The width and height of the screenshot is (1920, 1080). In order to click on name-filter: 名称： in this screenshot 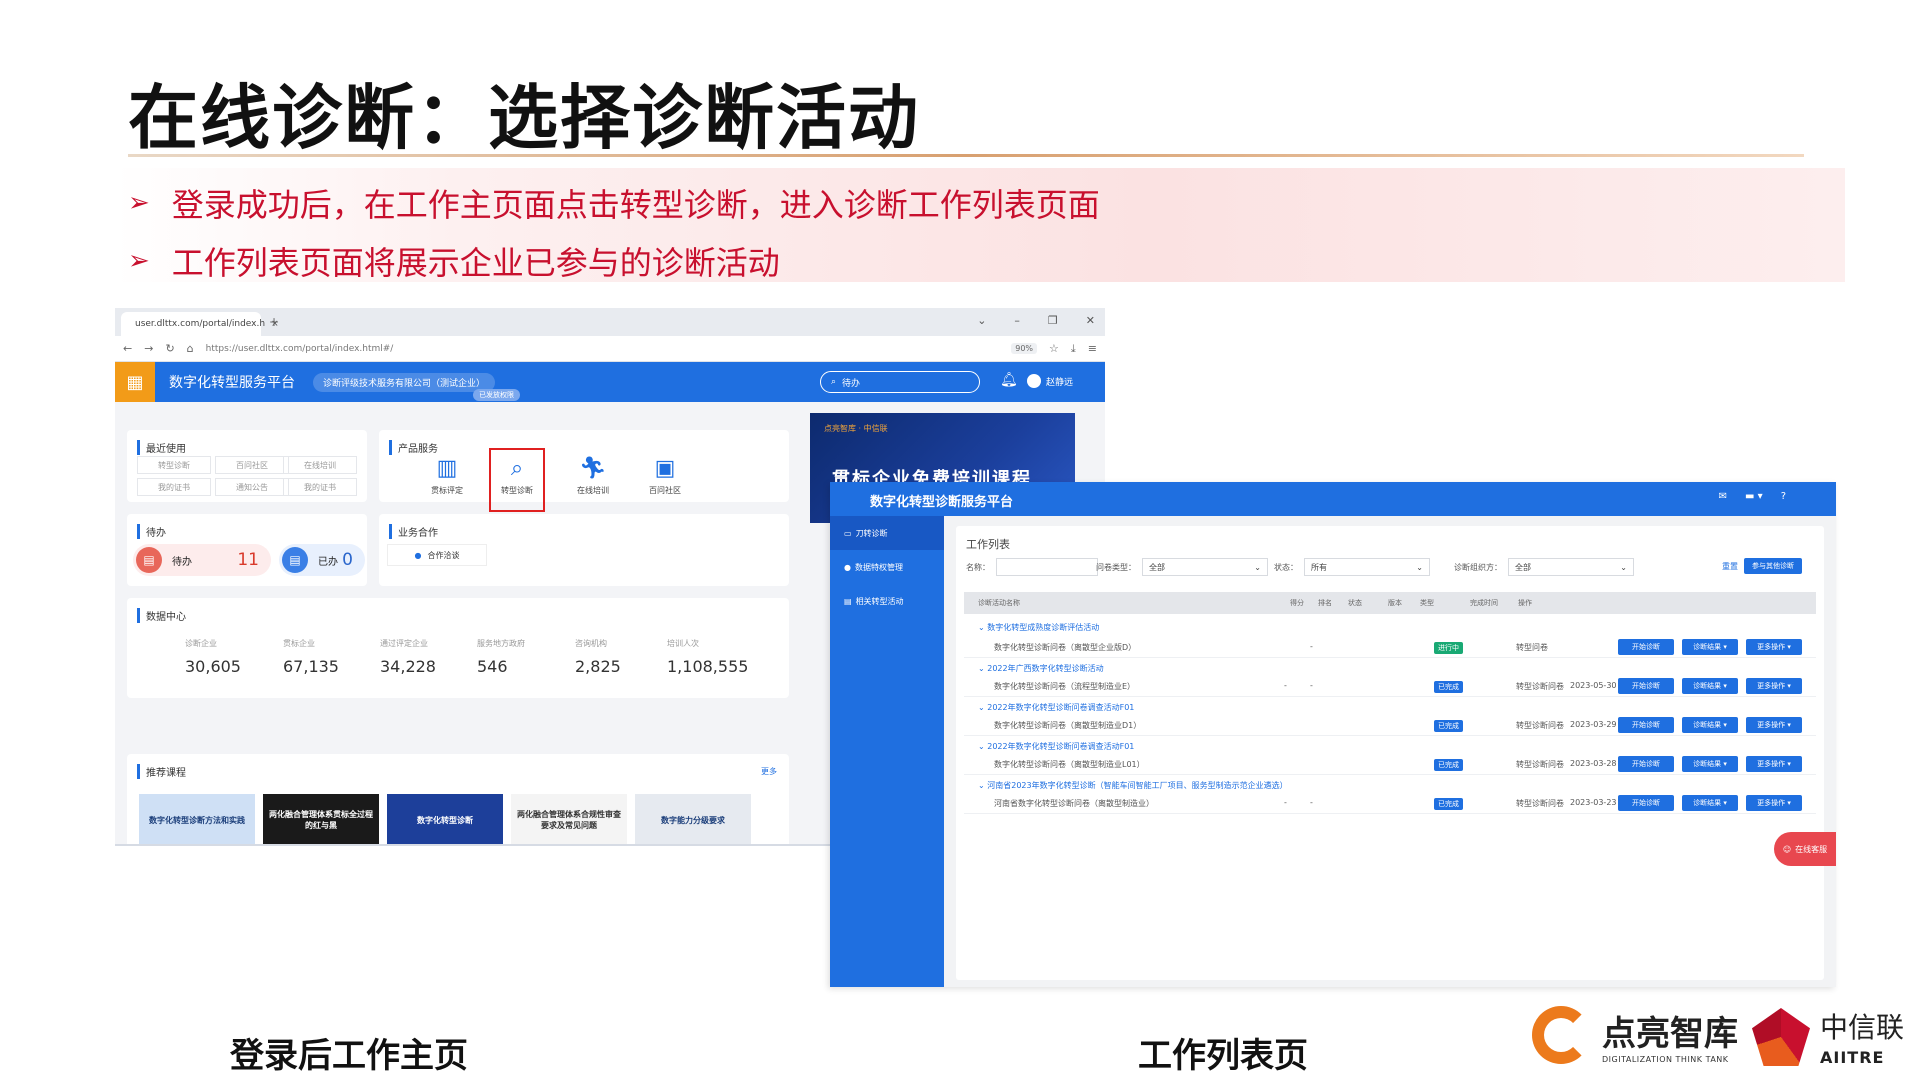, I will do `click(1032, 567)`.